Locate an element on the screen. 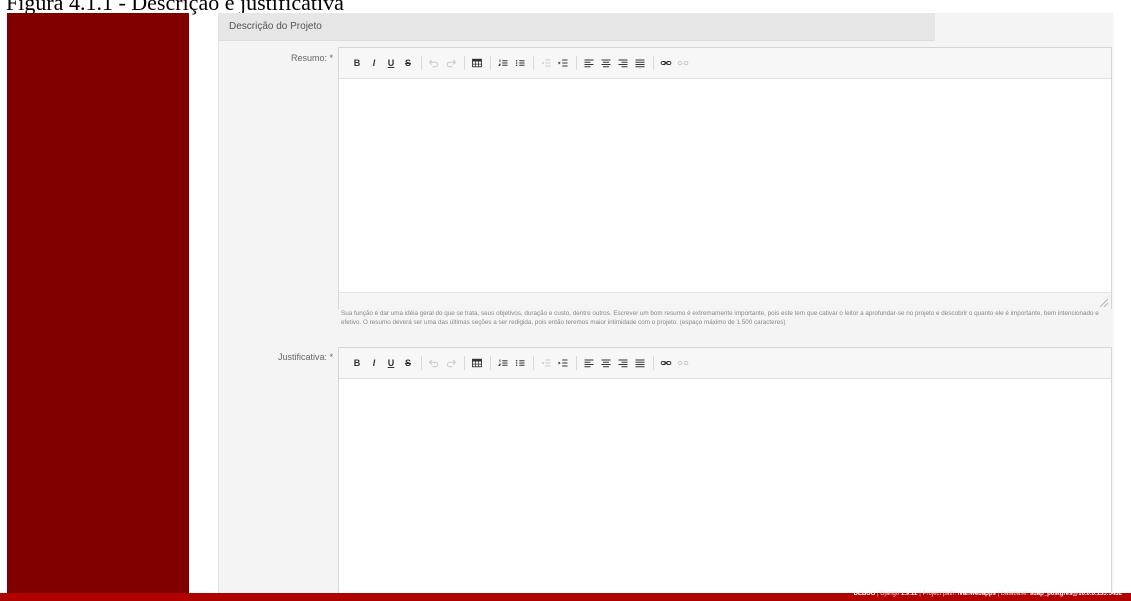 Image resolution: width=1131 pixels, height=601 pixels. footer-database-prefix: | Database: is located at coordinates (1012, 594).